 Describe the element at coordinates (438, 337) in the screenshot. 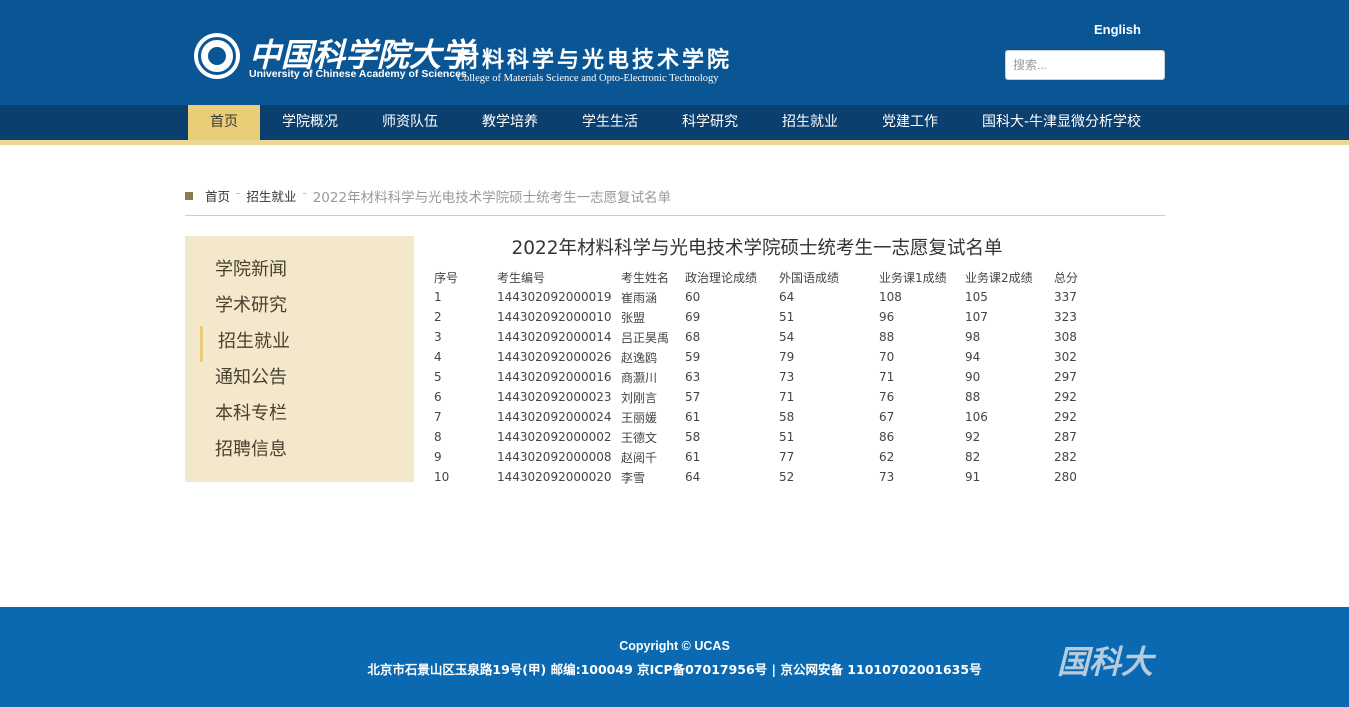

I see `table-cell: 3` at that location.